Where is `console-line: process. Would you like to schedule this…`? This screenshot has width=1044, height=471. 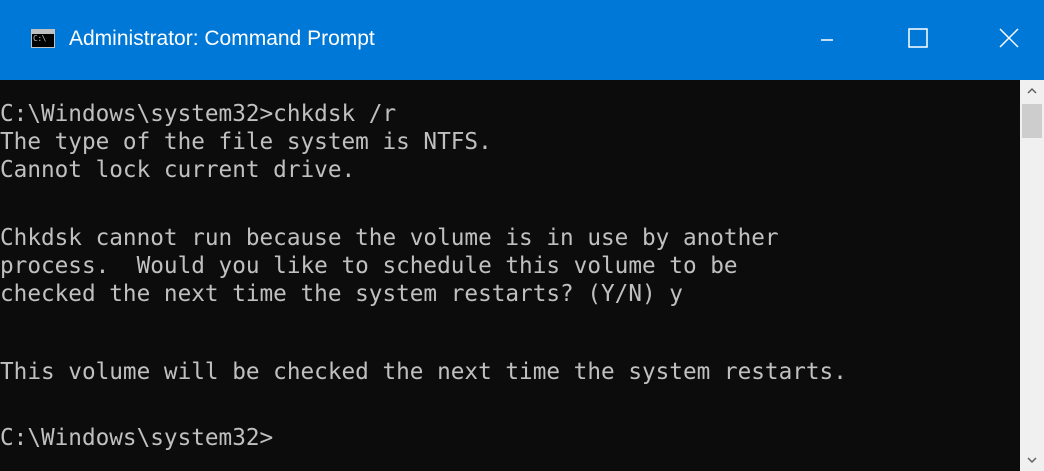
console-line: process. Would you like to schedule this… is located at coordinates (369, 266).